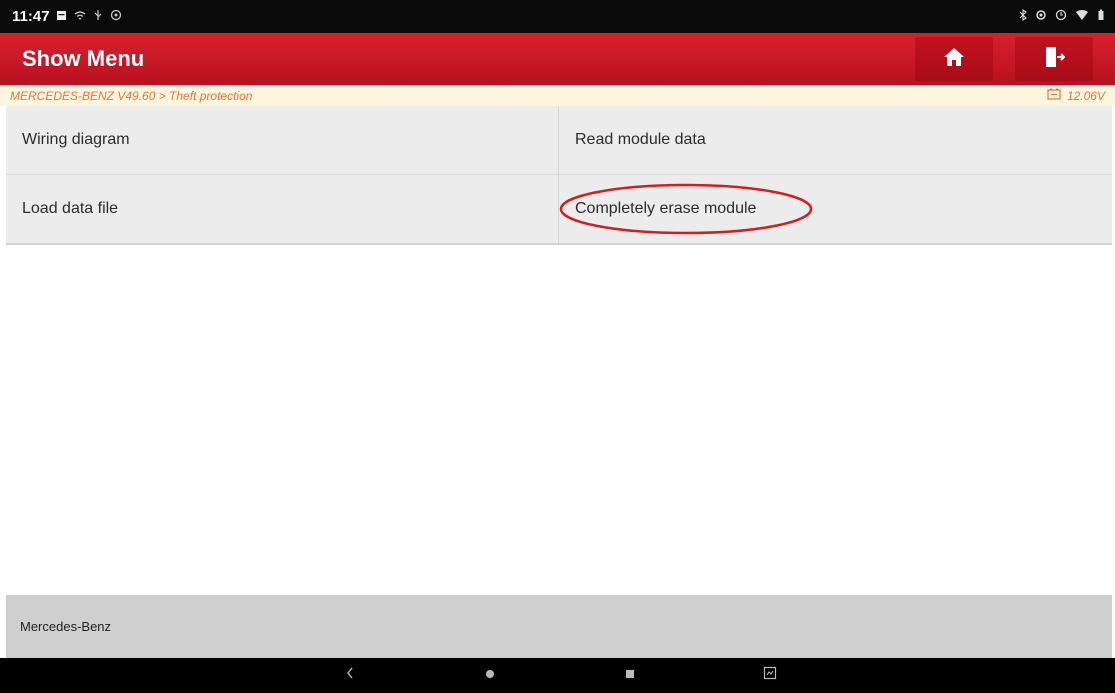 The width and height of the screenshot is (1115, 693). I want to click on menu-item-completely-erase-module: Completely erase module, so click(835, 209).